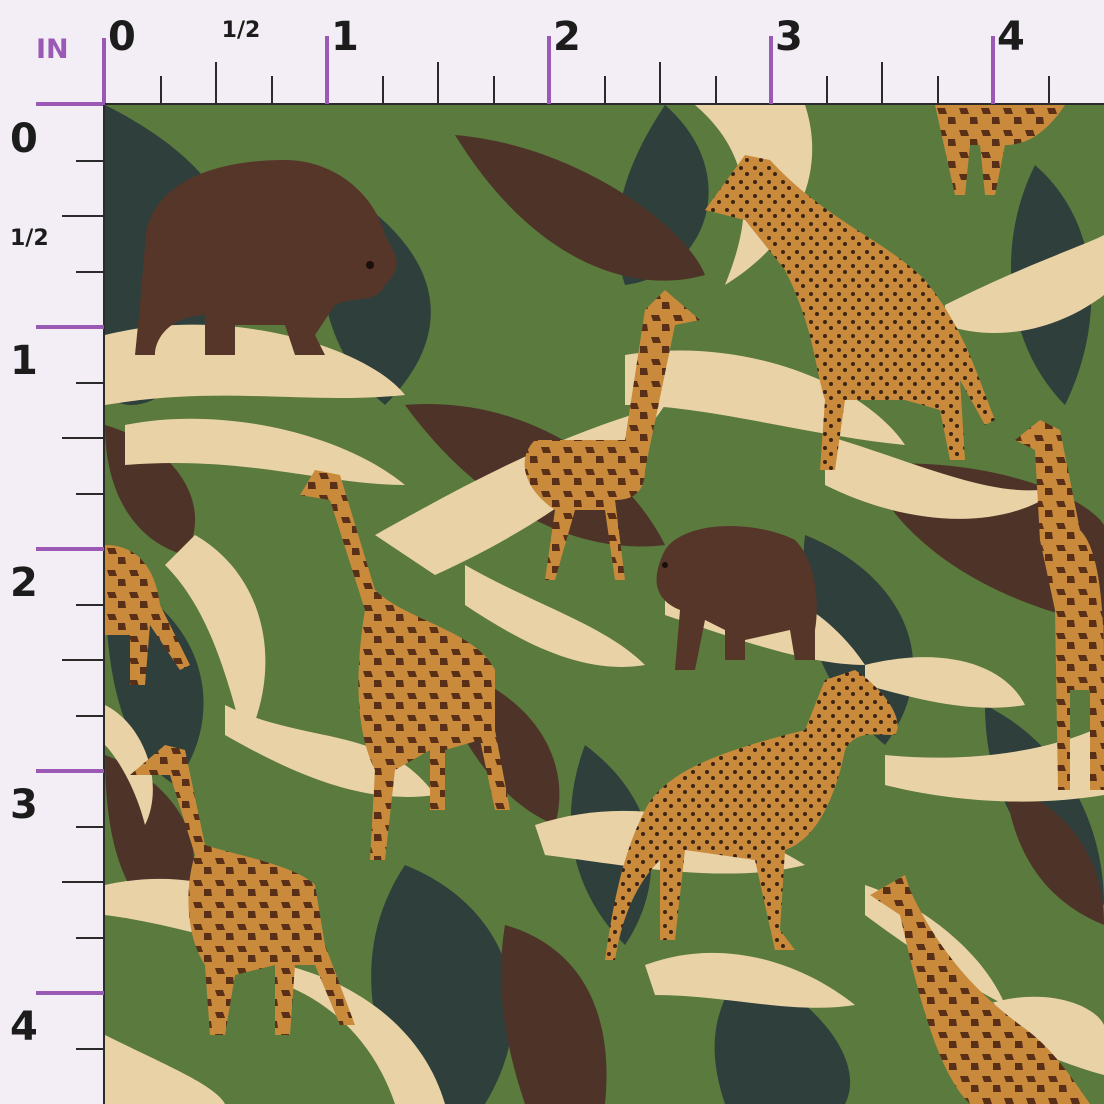  Describe the element at coordinates (29, 238) in the screenshot. I see `left-ruler-label-half: 1/2` at that location.